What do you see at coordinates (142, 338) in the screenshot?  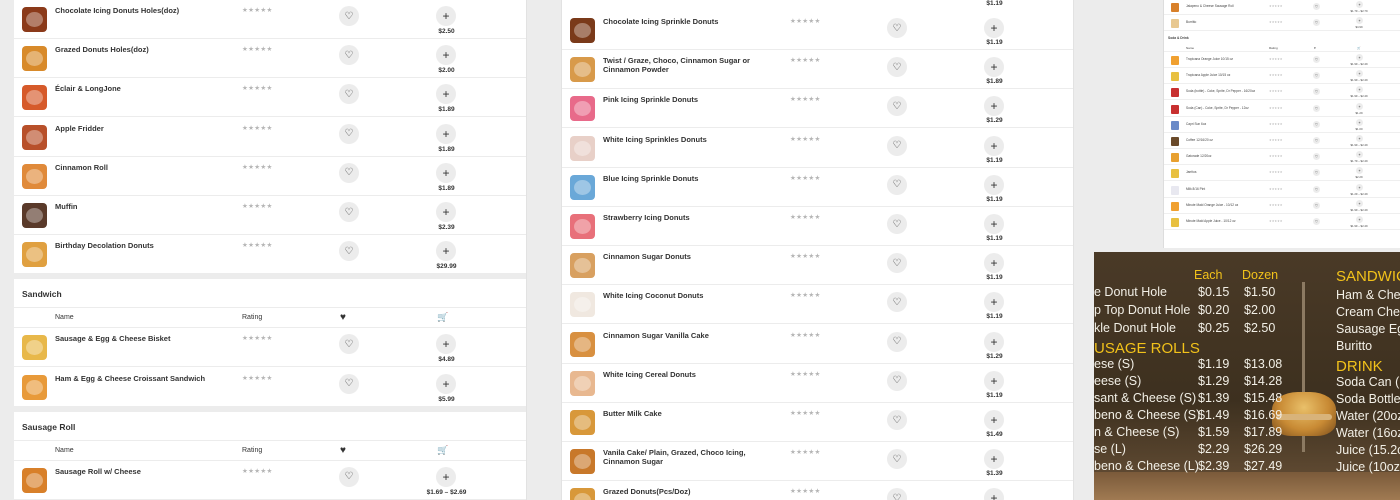 I see `product-name: Sausage & Egg & Cheese Bisket` at bounding box center [142, 338].